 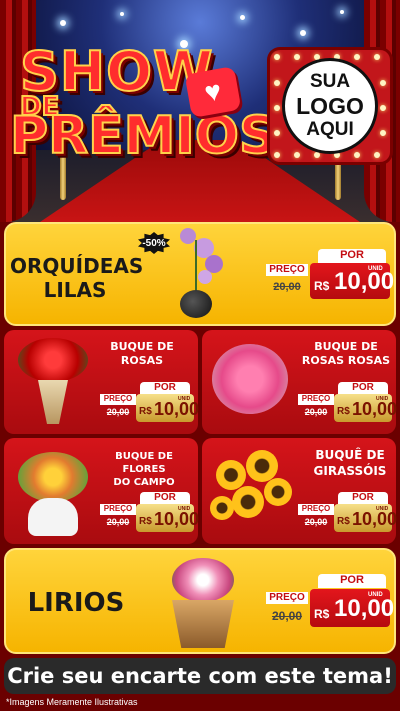 I want to click on product-name: LIRIOS, so click(x=76, y=603).